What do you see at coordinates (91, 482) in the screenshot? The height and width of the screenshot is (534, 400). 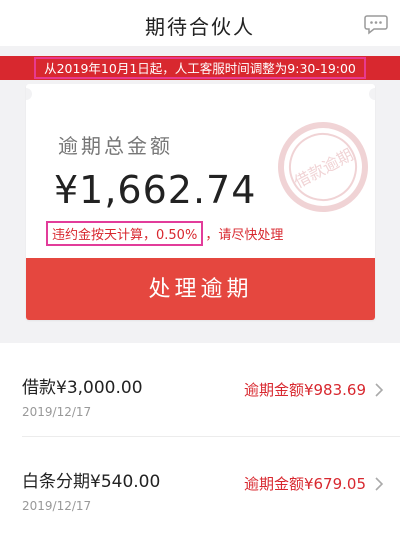 I see `loan-name: 白条分期¥540.00` at bounding box center [91, 482].